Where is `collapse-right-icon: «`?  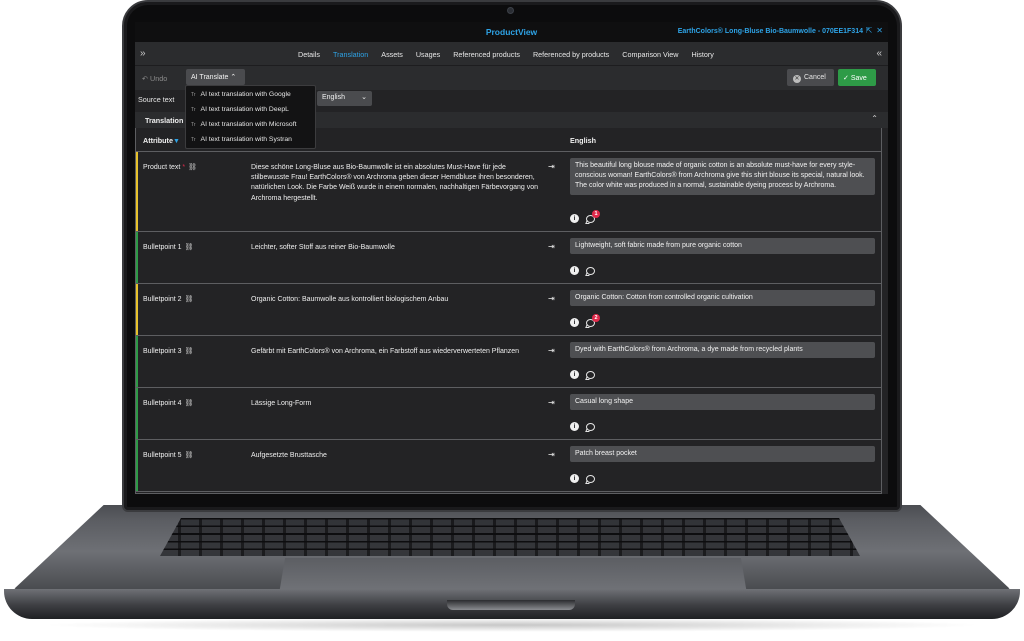
collapse-right-icon: « is located at coordinates (879, 53).